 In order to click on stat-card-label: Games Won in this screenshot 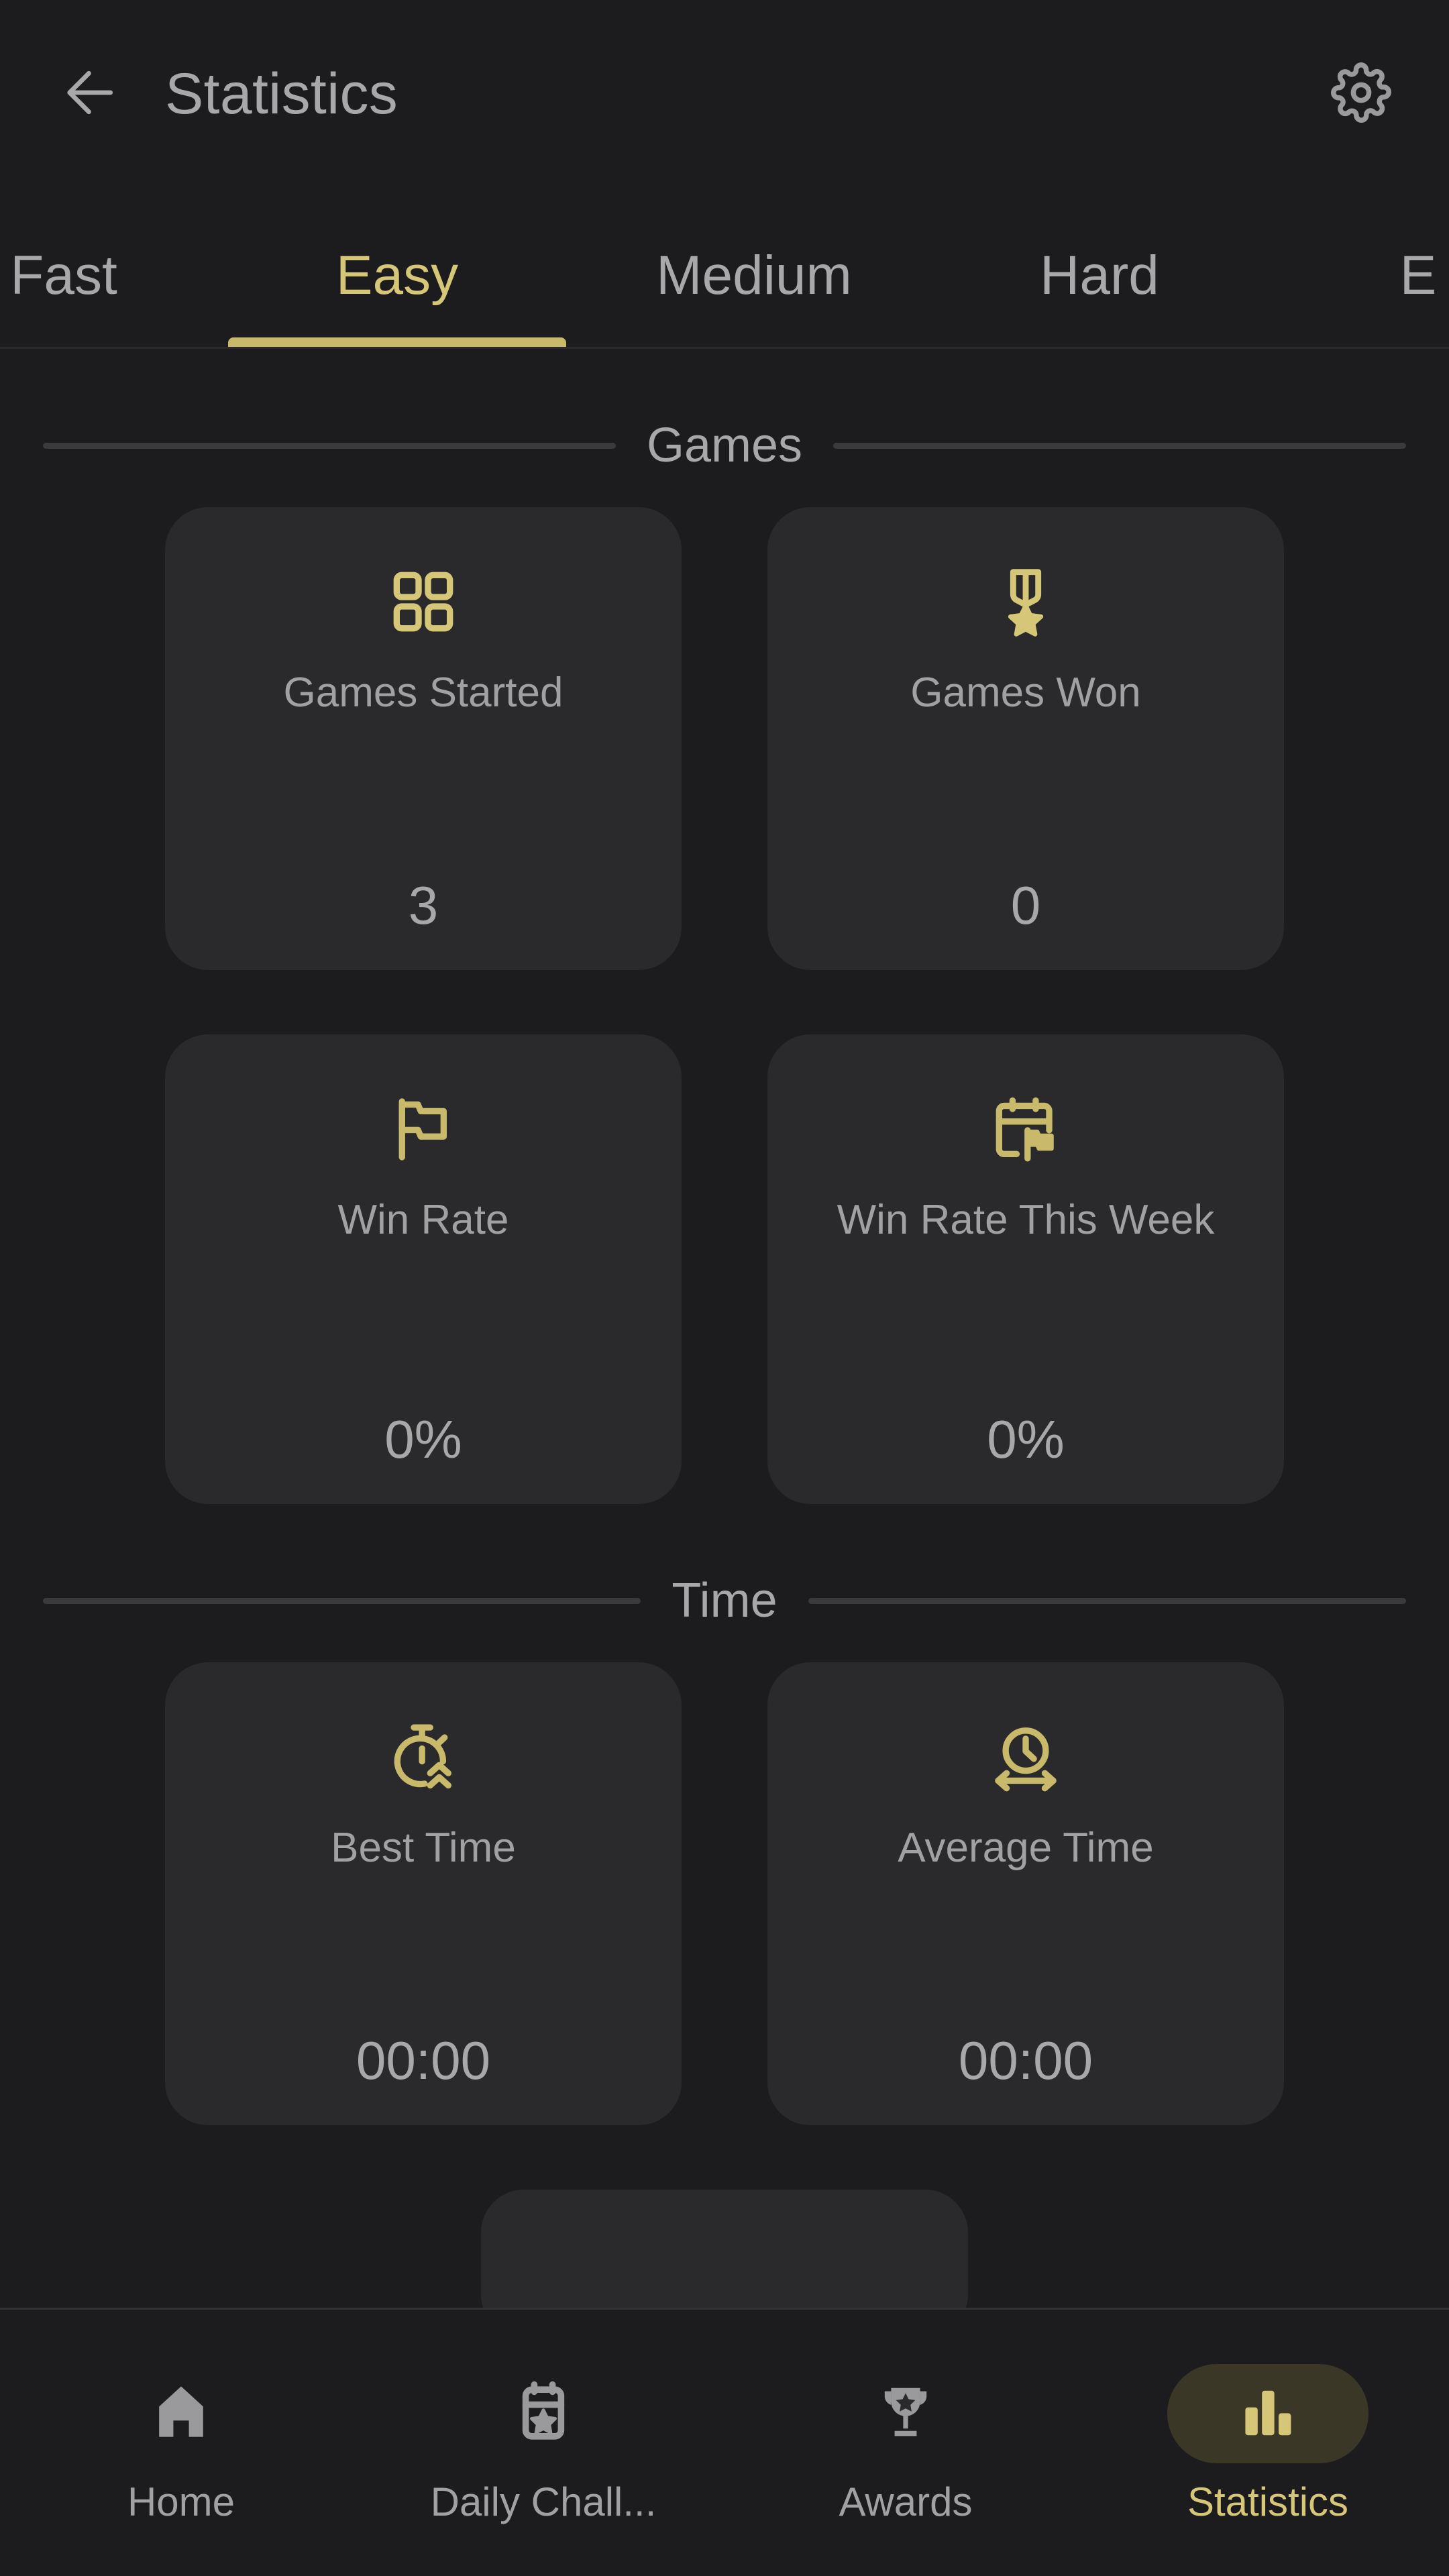, I will do `click(1025, 692)`.